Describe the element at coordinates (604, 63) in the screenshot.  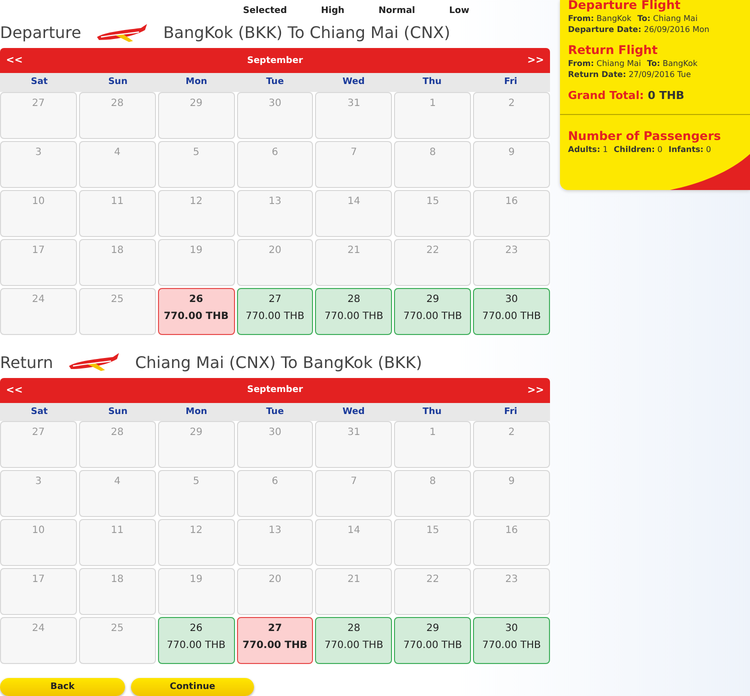
I see `flight-detail: From: Chiang Mai` at that location.